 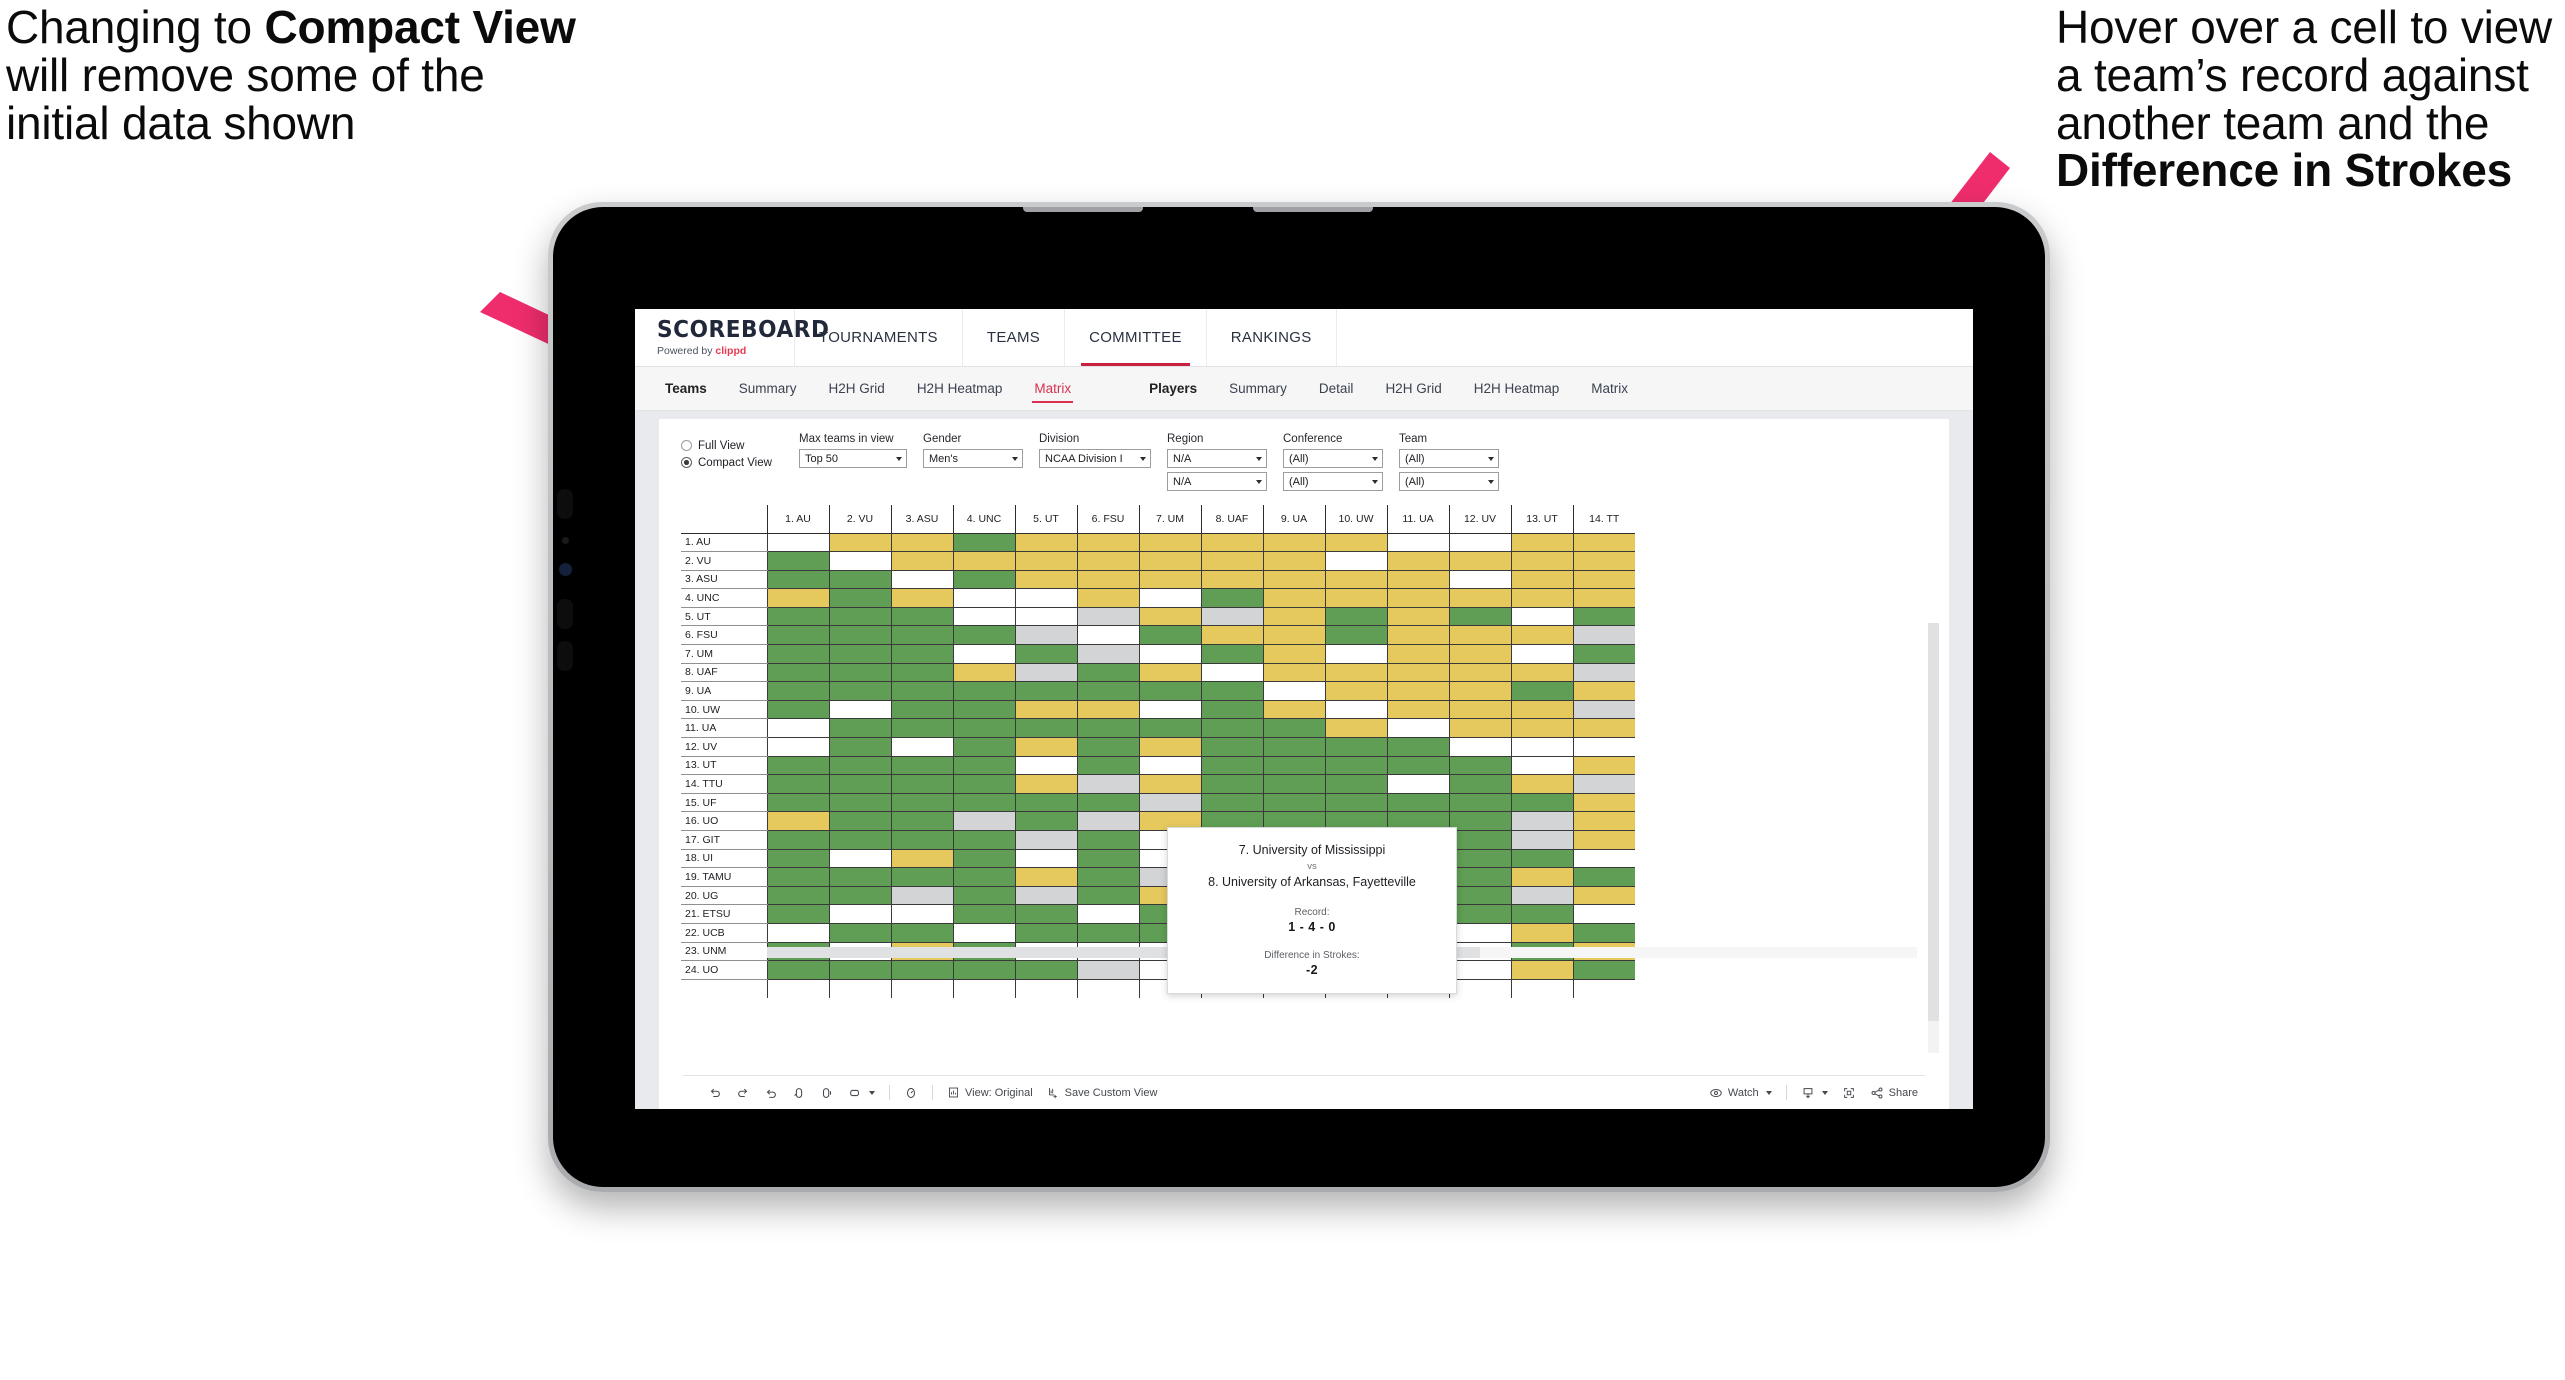 What do you see at coordinates (724, 691) in the screenshot?
I see `matrix-row-header-8: 9. UA` at bounding box center [724, 691].